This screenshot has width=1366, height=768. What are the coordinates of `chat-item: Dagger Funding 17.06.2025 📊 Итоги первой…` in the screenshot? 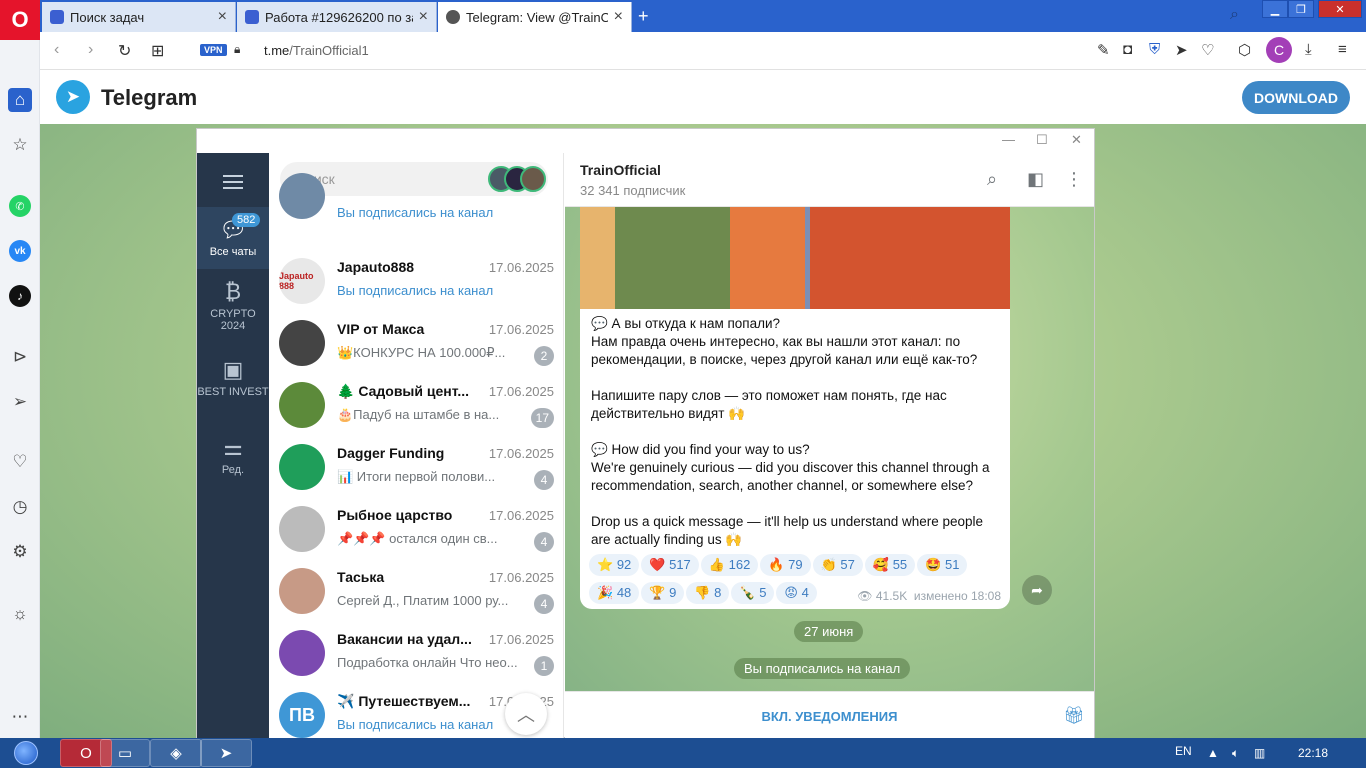 It's located at (416, 468).